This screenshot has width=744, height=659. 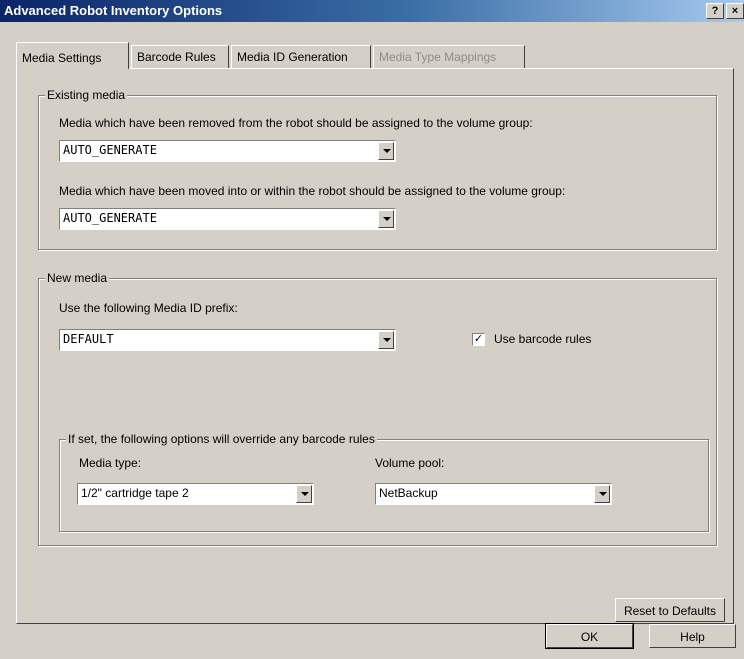 I want to click on media-id-prefix-label: Use the following Media ID prefix:, so click(x=148, y=308).